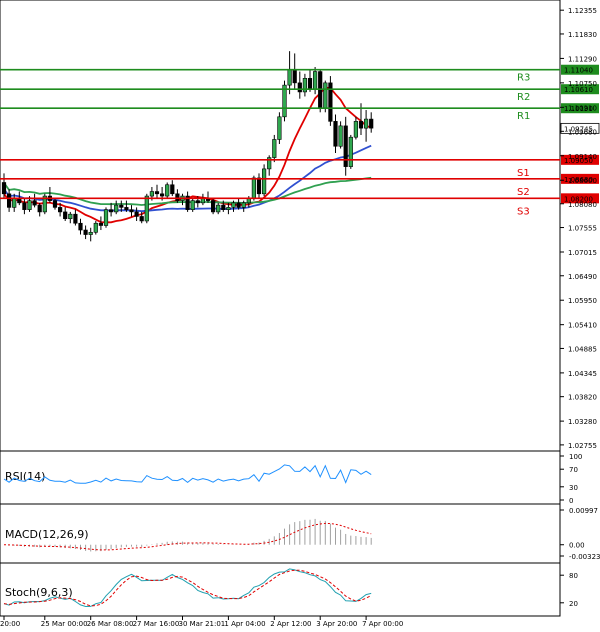 The height and width of the screenshot is (632, 600). I want to click on price-tick-label: 1.10210, so click(582, 108).